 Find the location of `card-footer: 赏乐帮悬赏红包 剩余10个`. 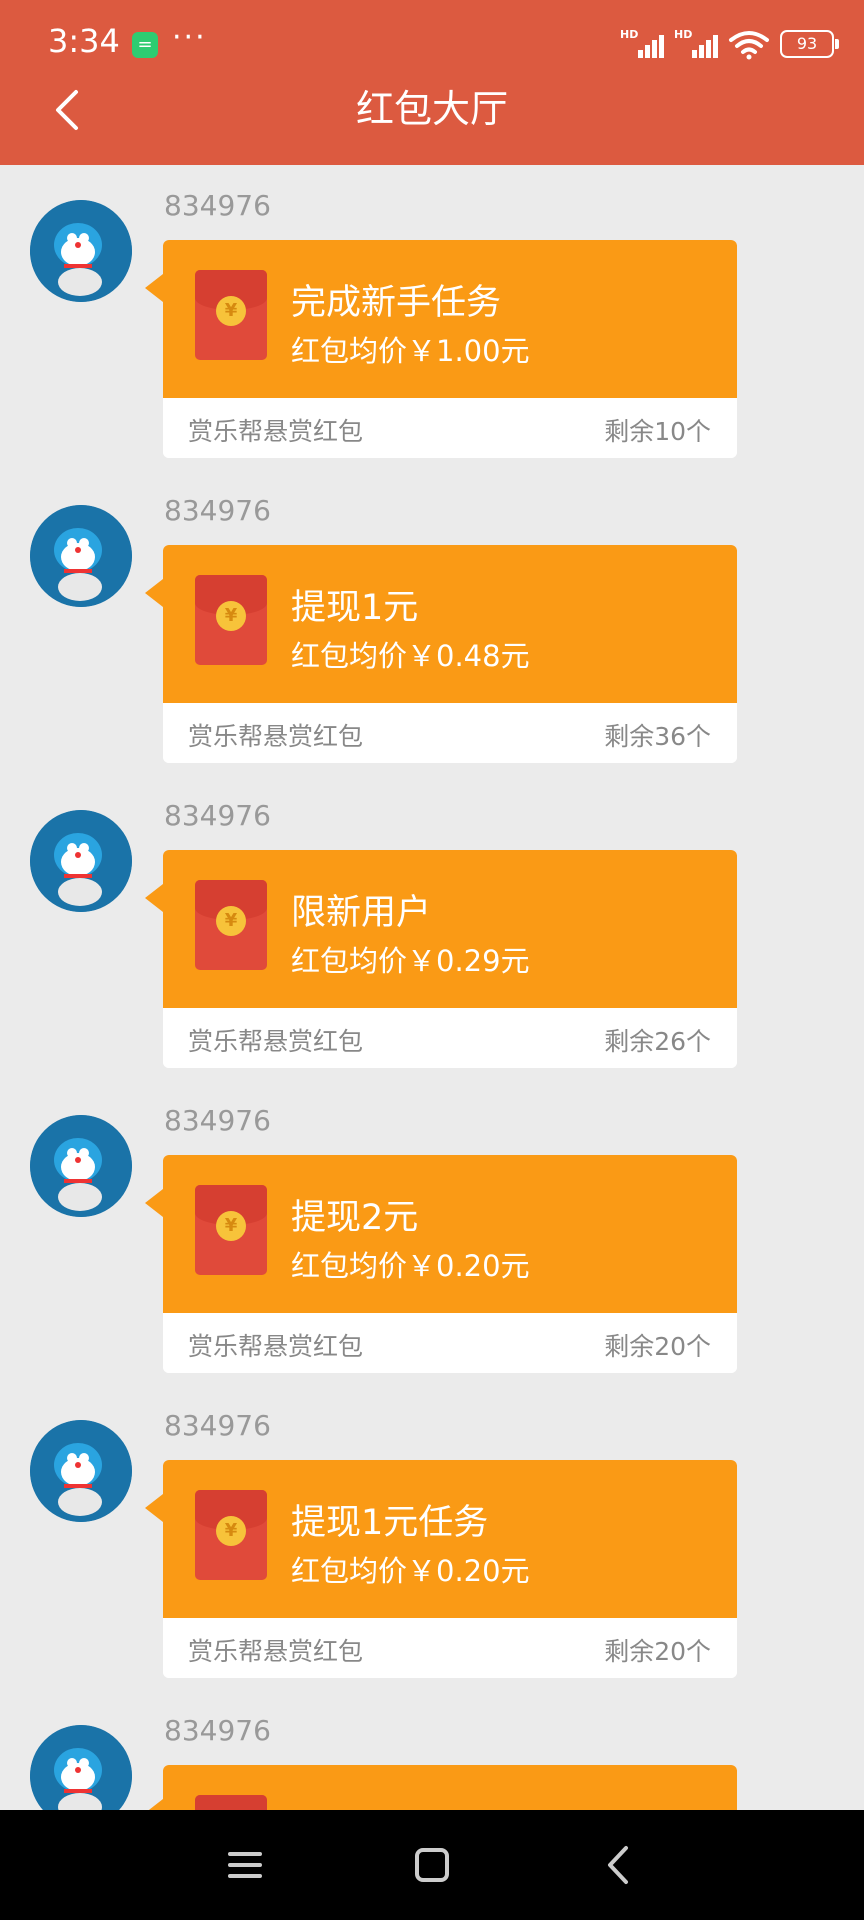

card-footer: 赏乐帮悬赏红包 剩余10个 is located at coordinates (450, 428).